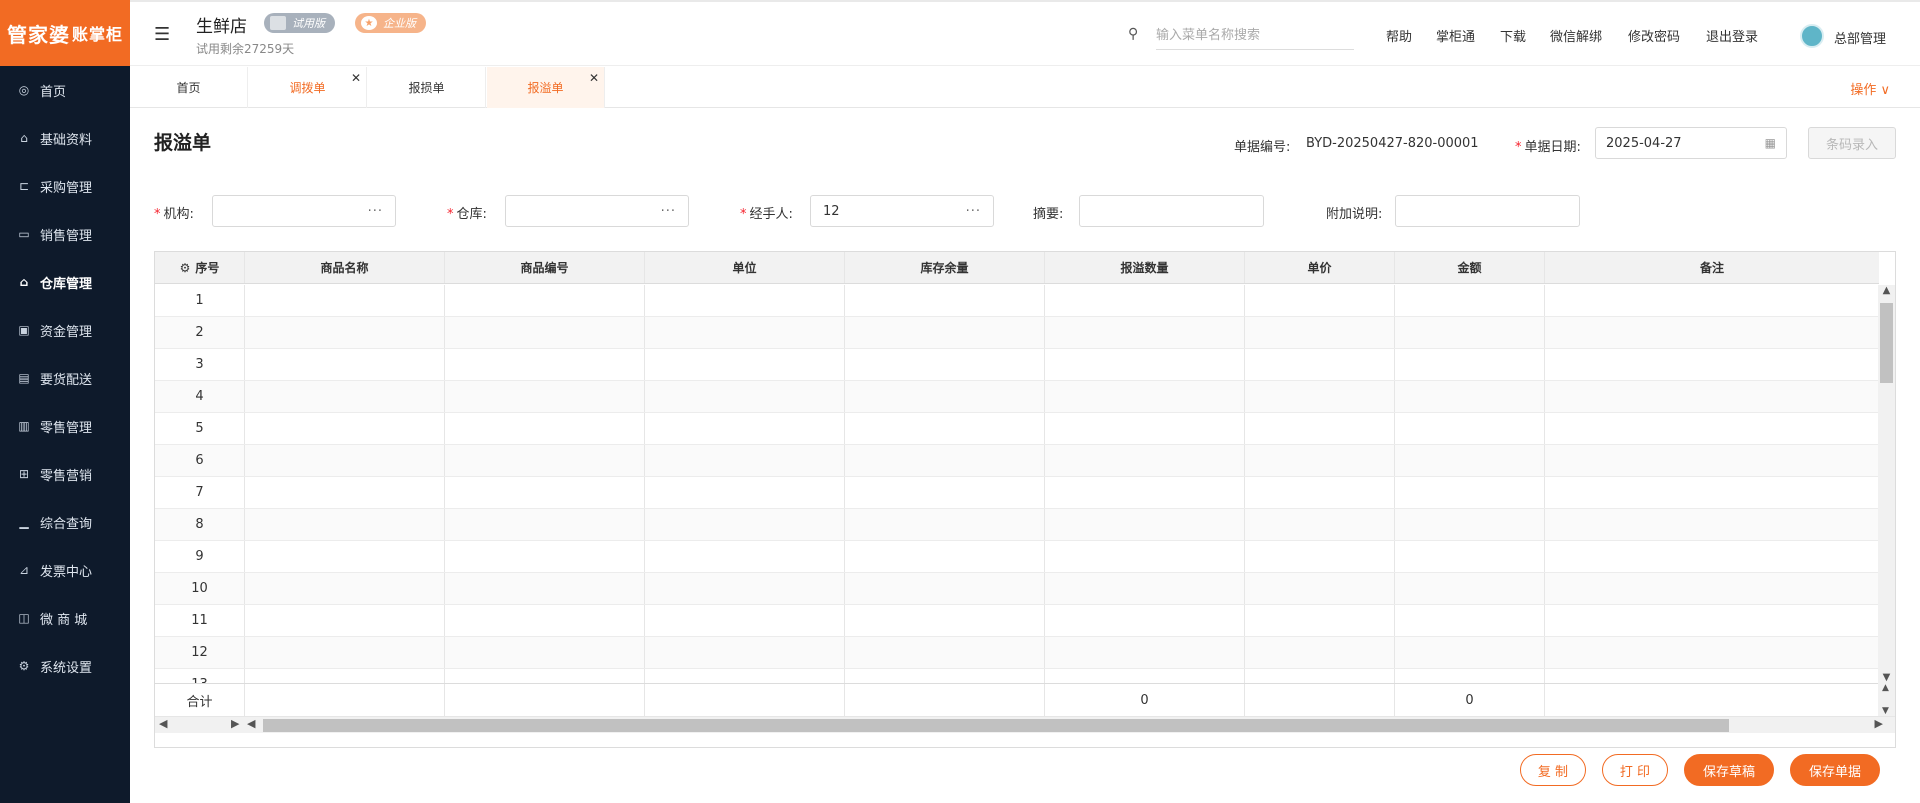 The image size is (1920, 803). I want to click on search-icon: ⚲, so click(1133, 34).